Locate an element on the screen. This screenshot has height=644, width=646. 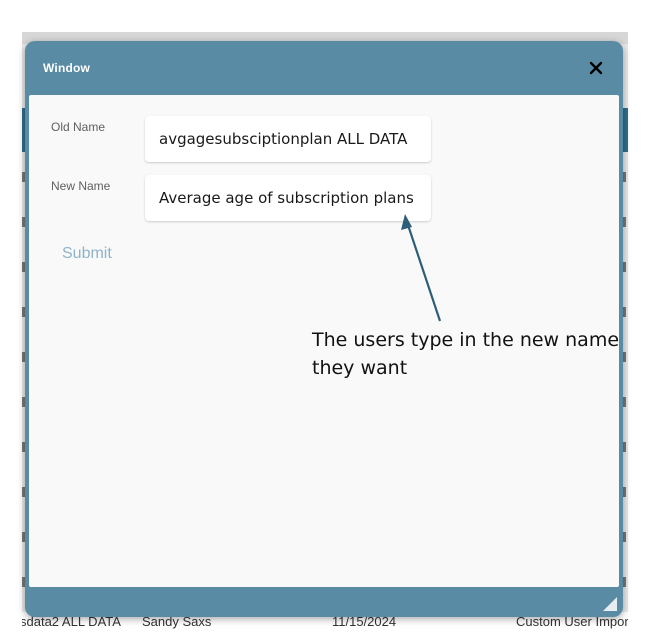
close-icon is located at coordinates (596, 68).